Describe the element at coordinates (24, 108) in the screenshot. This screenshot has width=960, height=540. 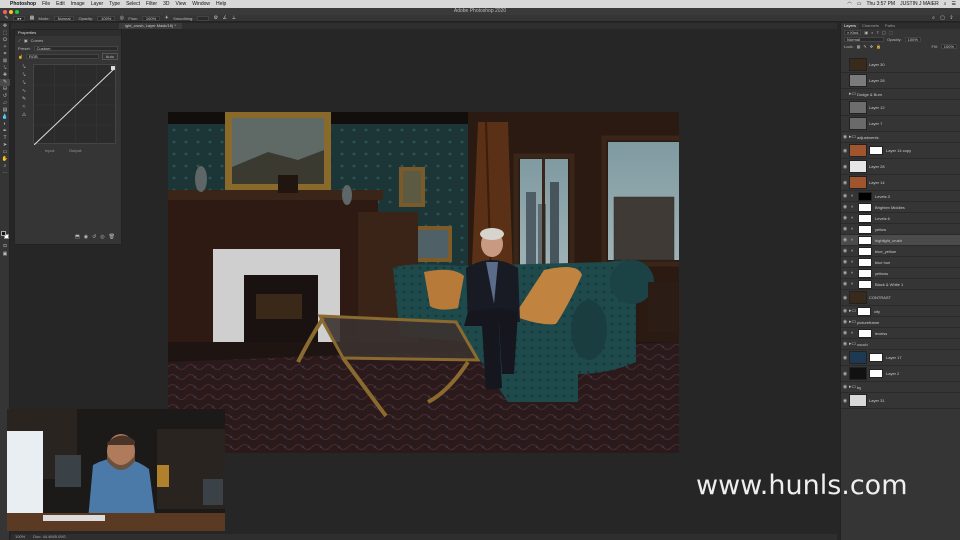
I see `smooth-curve-icon: ≈` at that location.